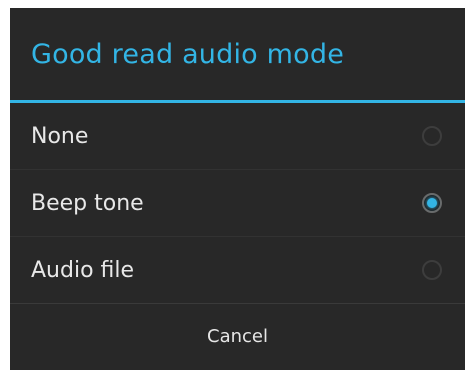 The width and height of the screenshot is (465, 370). What do you see at coordinates (60, 136) in the screenshot?
I see `option-label: None` at bounding box center [60, 136].